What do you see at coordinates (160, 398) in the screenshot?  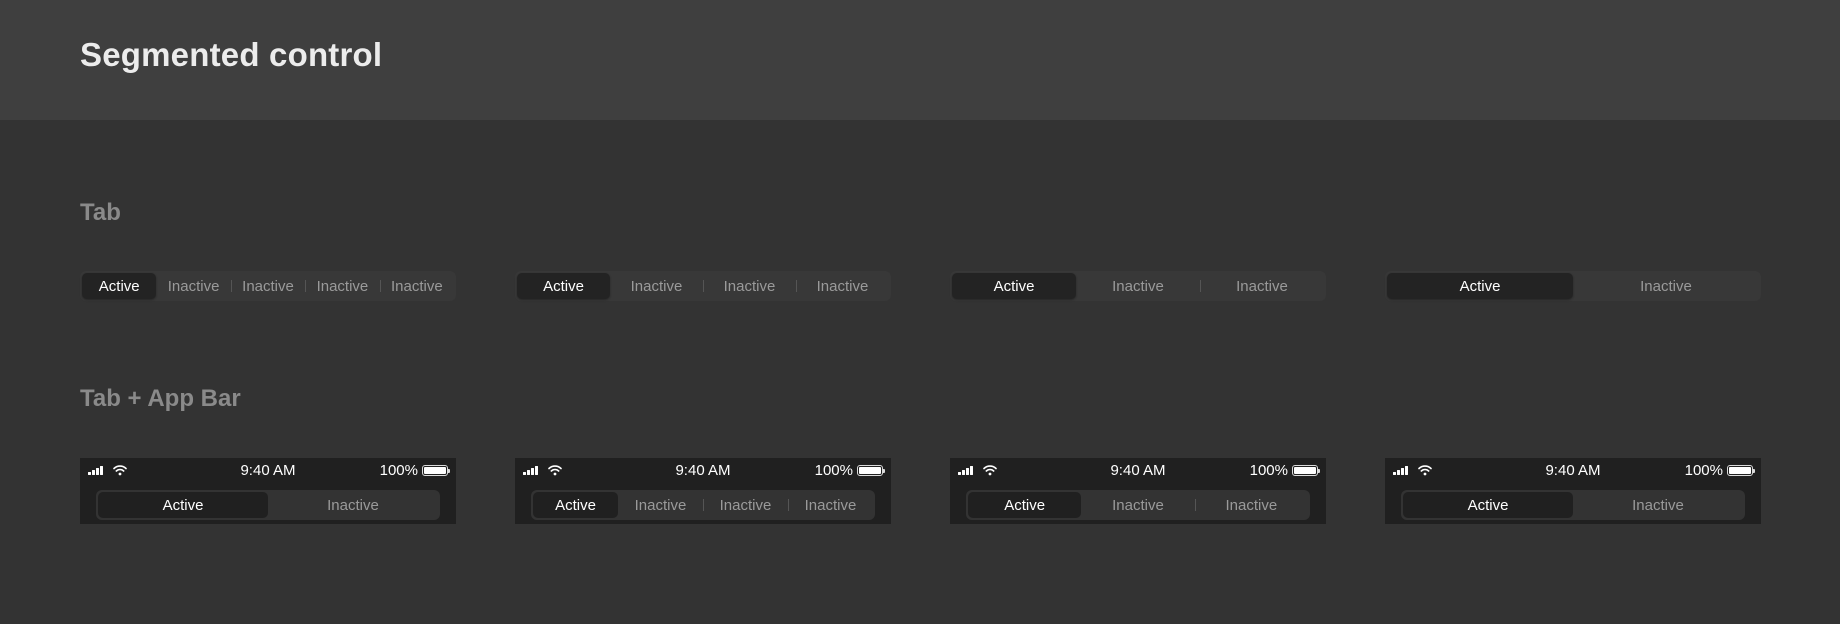 I see `section-title-tab-appbar: Tab + App Bar` at bounding box center [160, 398].